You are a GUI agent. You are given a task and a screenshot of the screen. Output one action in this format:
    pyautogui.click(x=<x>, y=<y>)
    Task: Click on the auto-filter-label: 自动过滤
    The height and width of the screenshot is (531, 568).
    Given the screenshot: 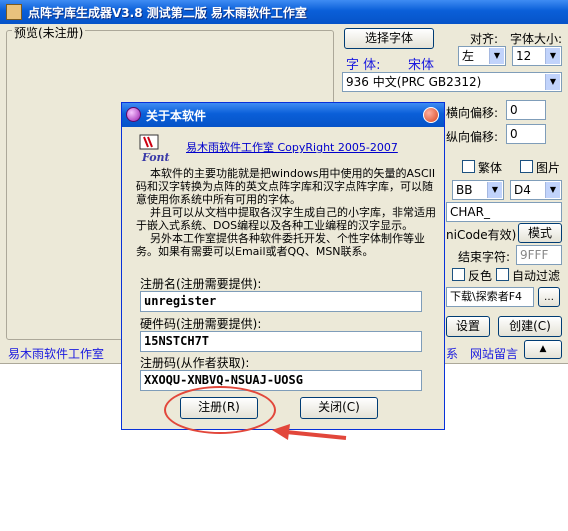 What is the action you would take?
    pyautogui.click(x=536, y=276)
    